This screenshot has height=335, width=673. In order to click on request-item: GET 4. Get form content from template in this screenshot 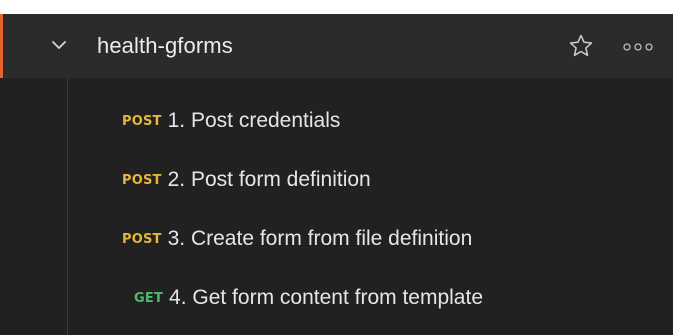, I will do `click(308, 298)`.